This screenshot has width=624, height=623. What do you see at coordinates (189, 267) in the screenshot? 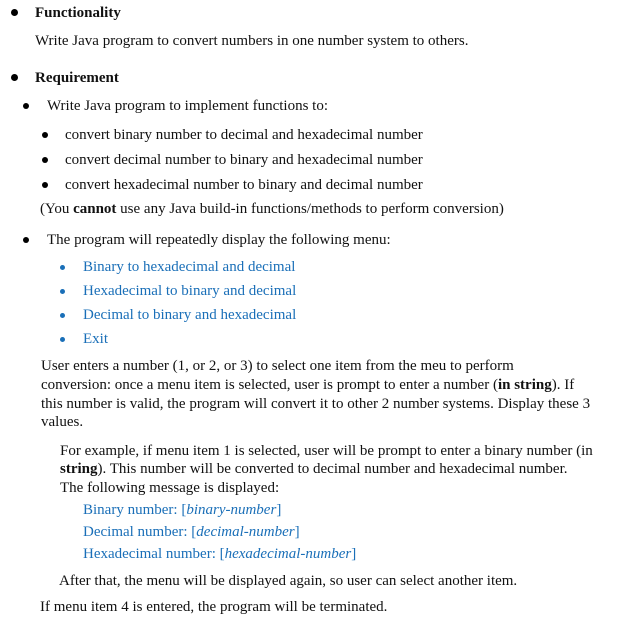
I see `menu-item: Binary to hexadecimal and decimal` at bounding box center [189, 267].